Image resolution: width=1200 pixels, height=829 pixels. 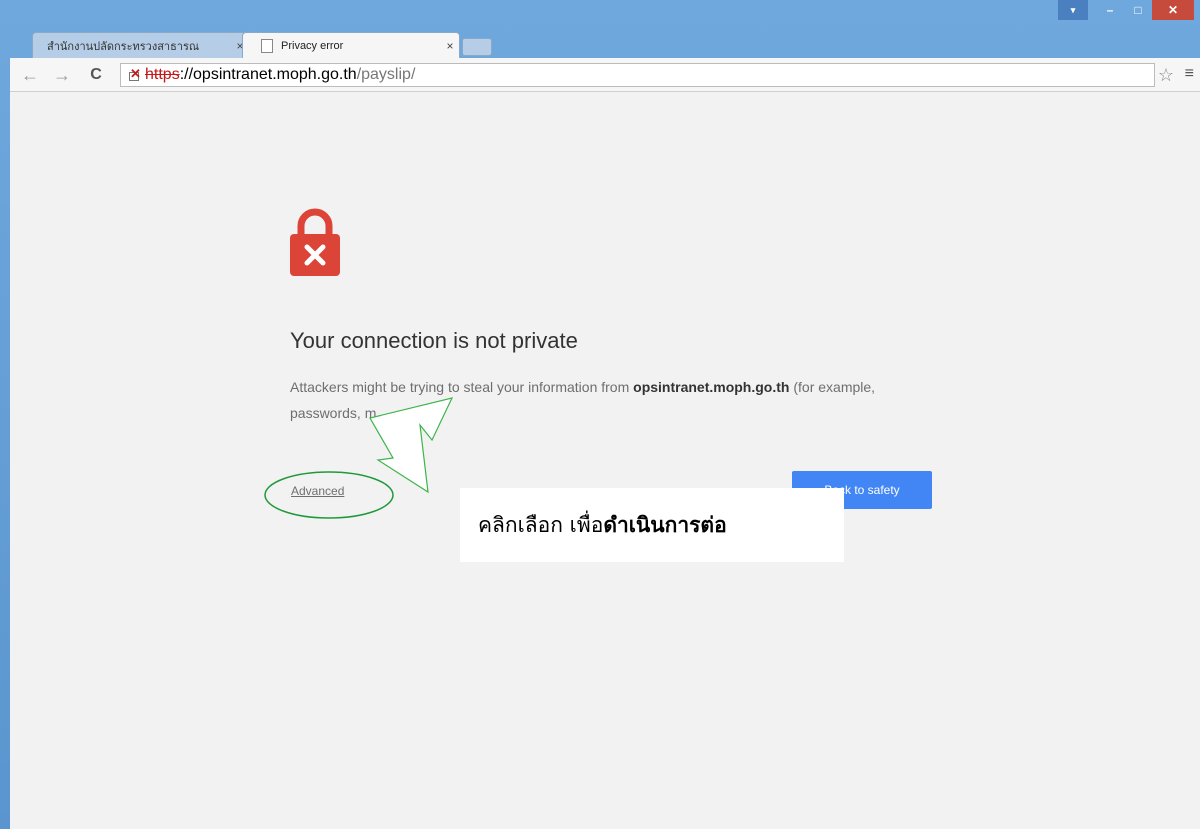 I want to click on red-padlock-icon, so click(x=315, y=242).